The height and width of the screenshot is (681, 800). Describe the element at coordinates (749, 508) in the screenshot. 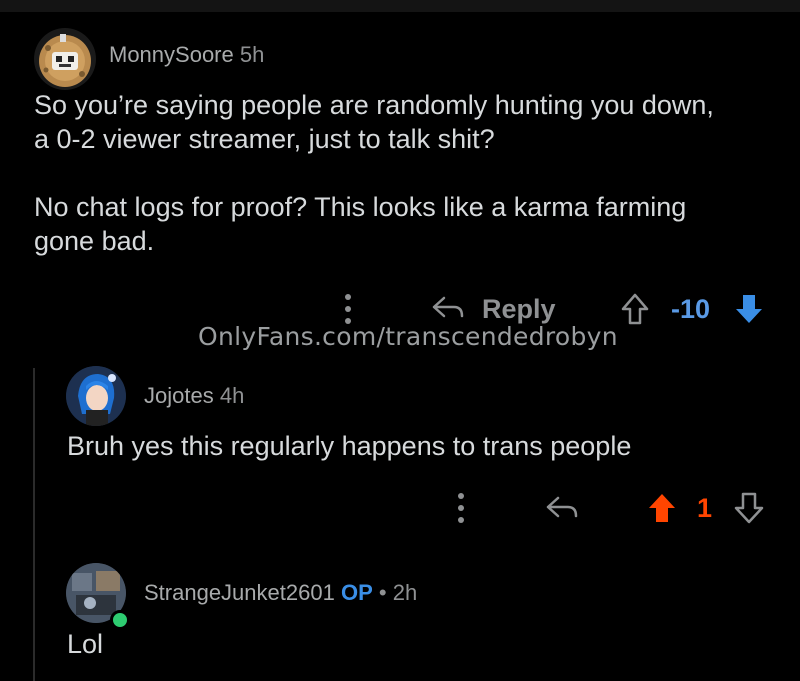

I see `downvote-icon` at that location.